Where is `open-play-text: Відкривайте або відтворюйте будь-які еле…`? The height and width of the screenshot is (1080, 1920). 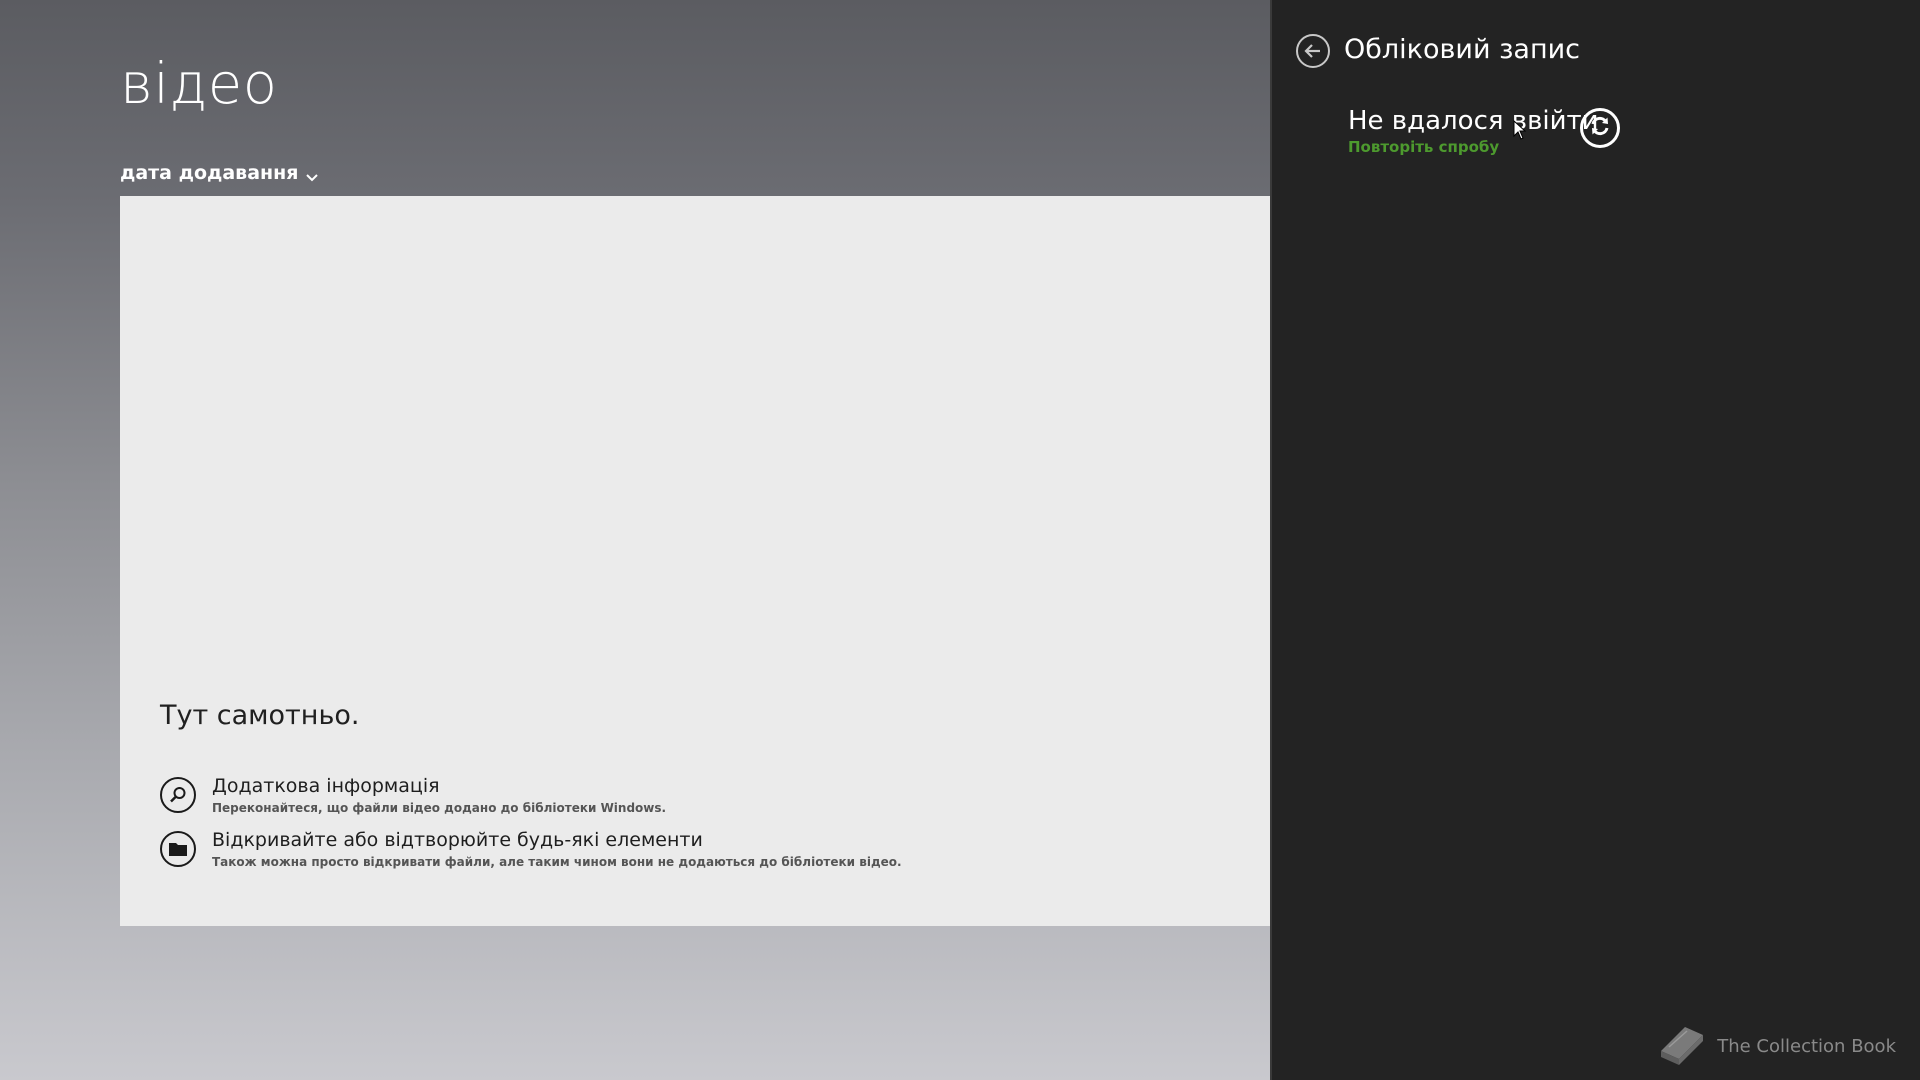 open-play-text: Відкривайте або відтворюйте будь-які еле… is located at coordinates (557, 848).